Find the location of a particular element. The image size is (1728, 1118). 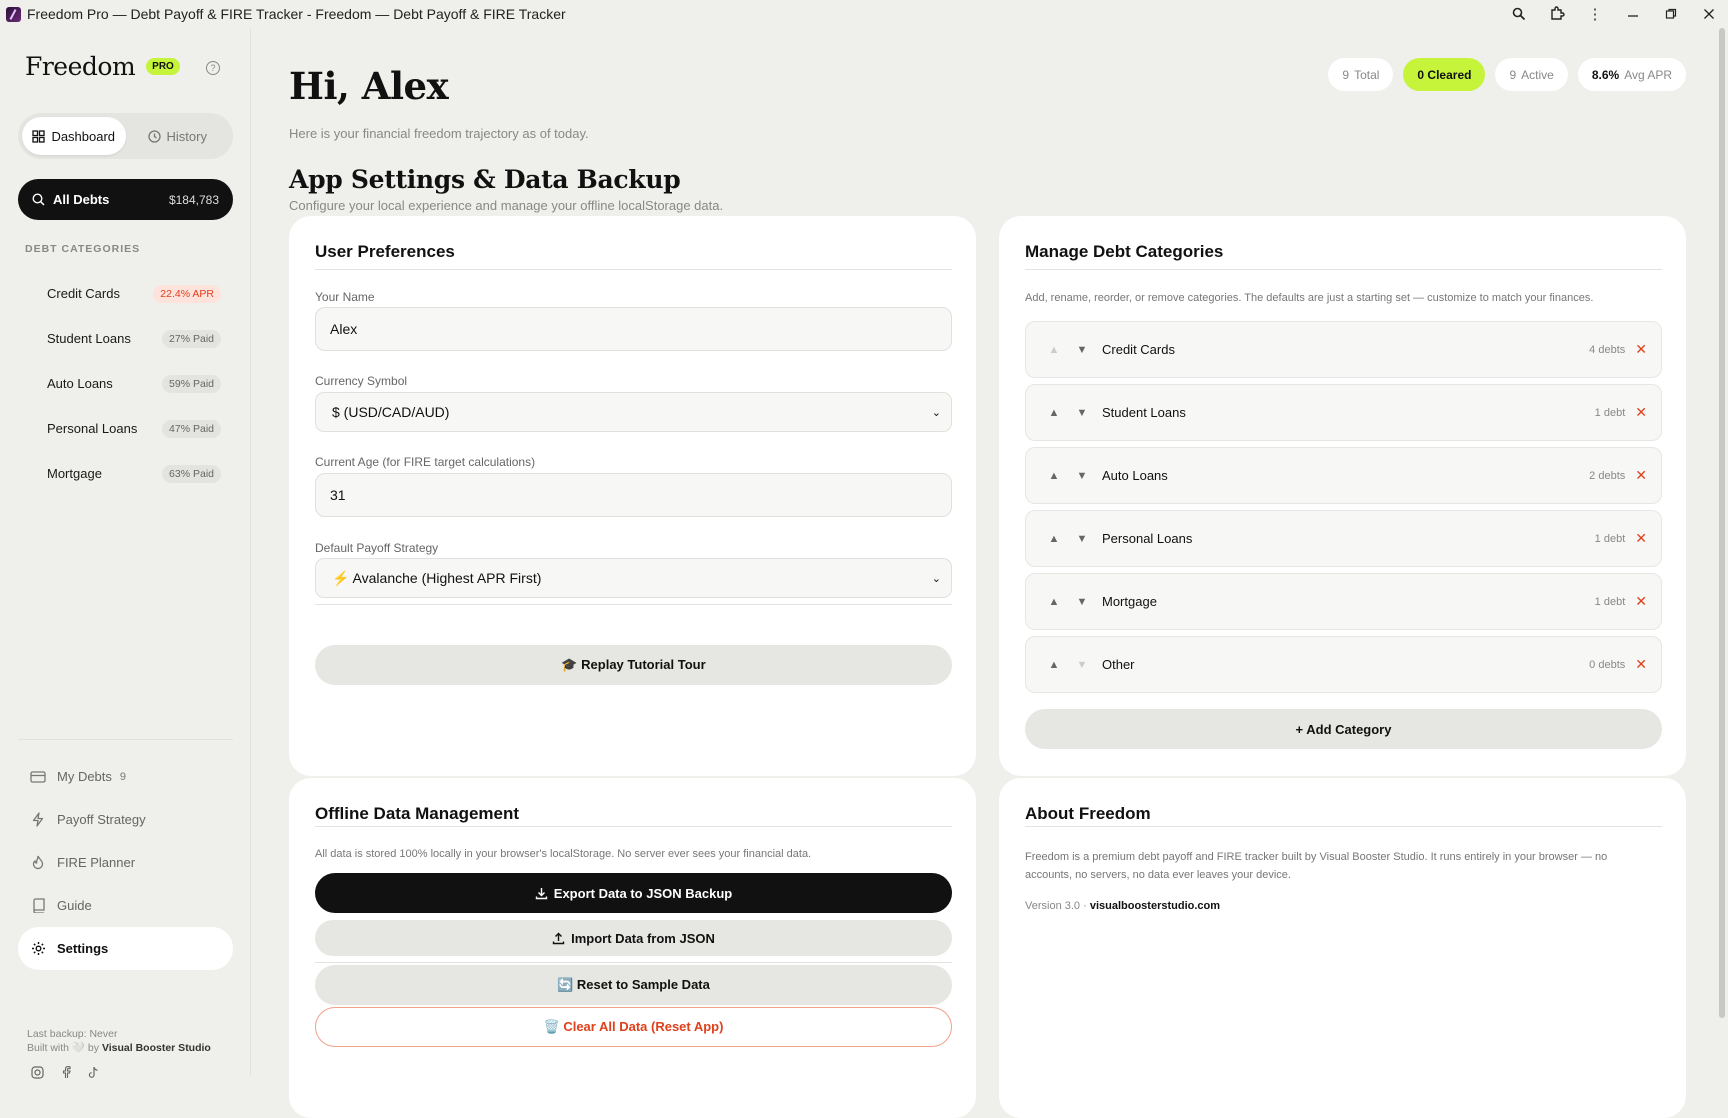

brand: Freedom PRO is located at coordinates (102, 66).